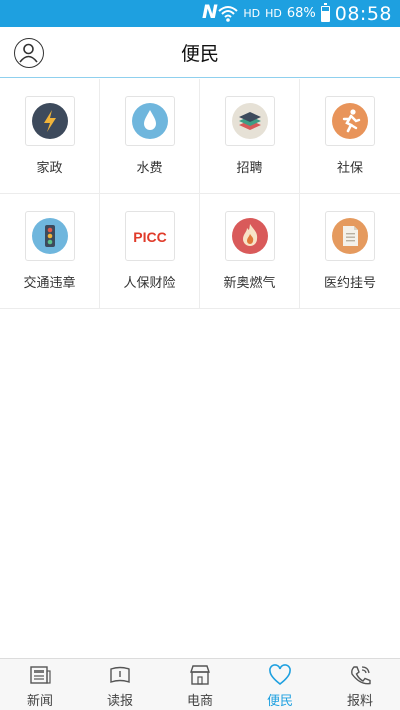  What do you see at coordinates (149, 283) in the screenshot?
I see `service-label: 人保财险` at bounding box center [149, 283].